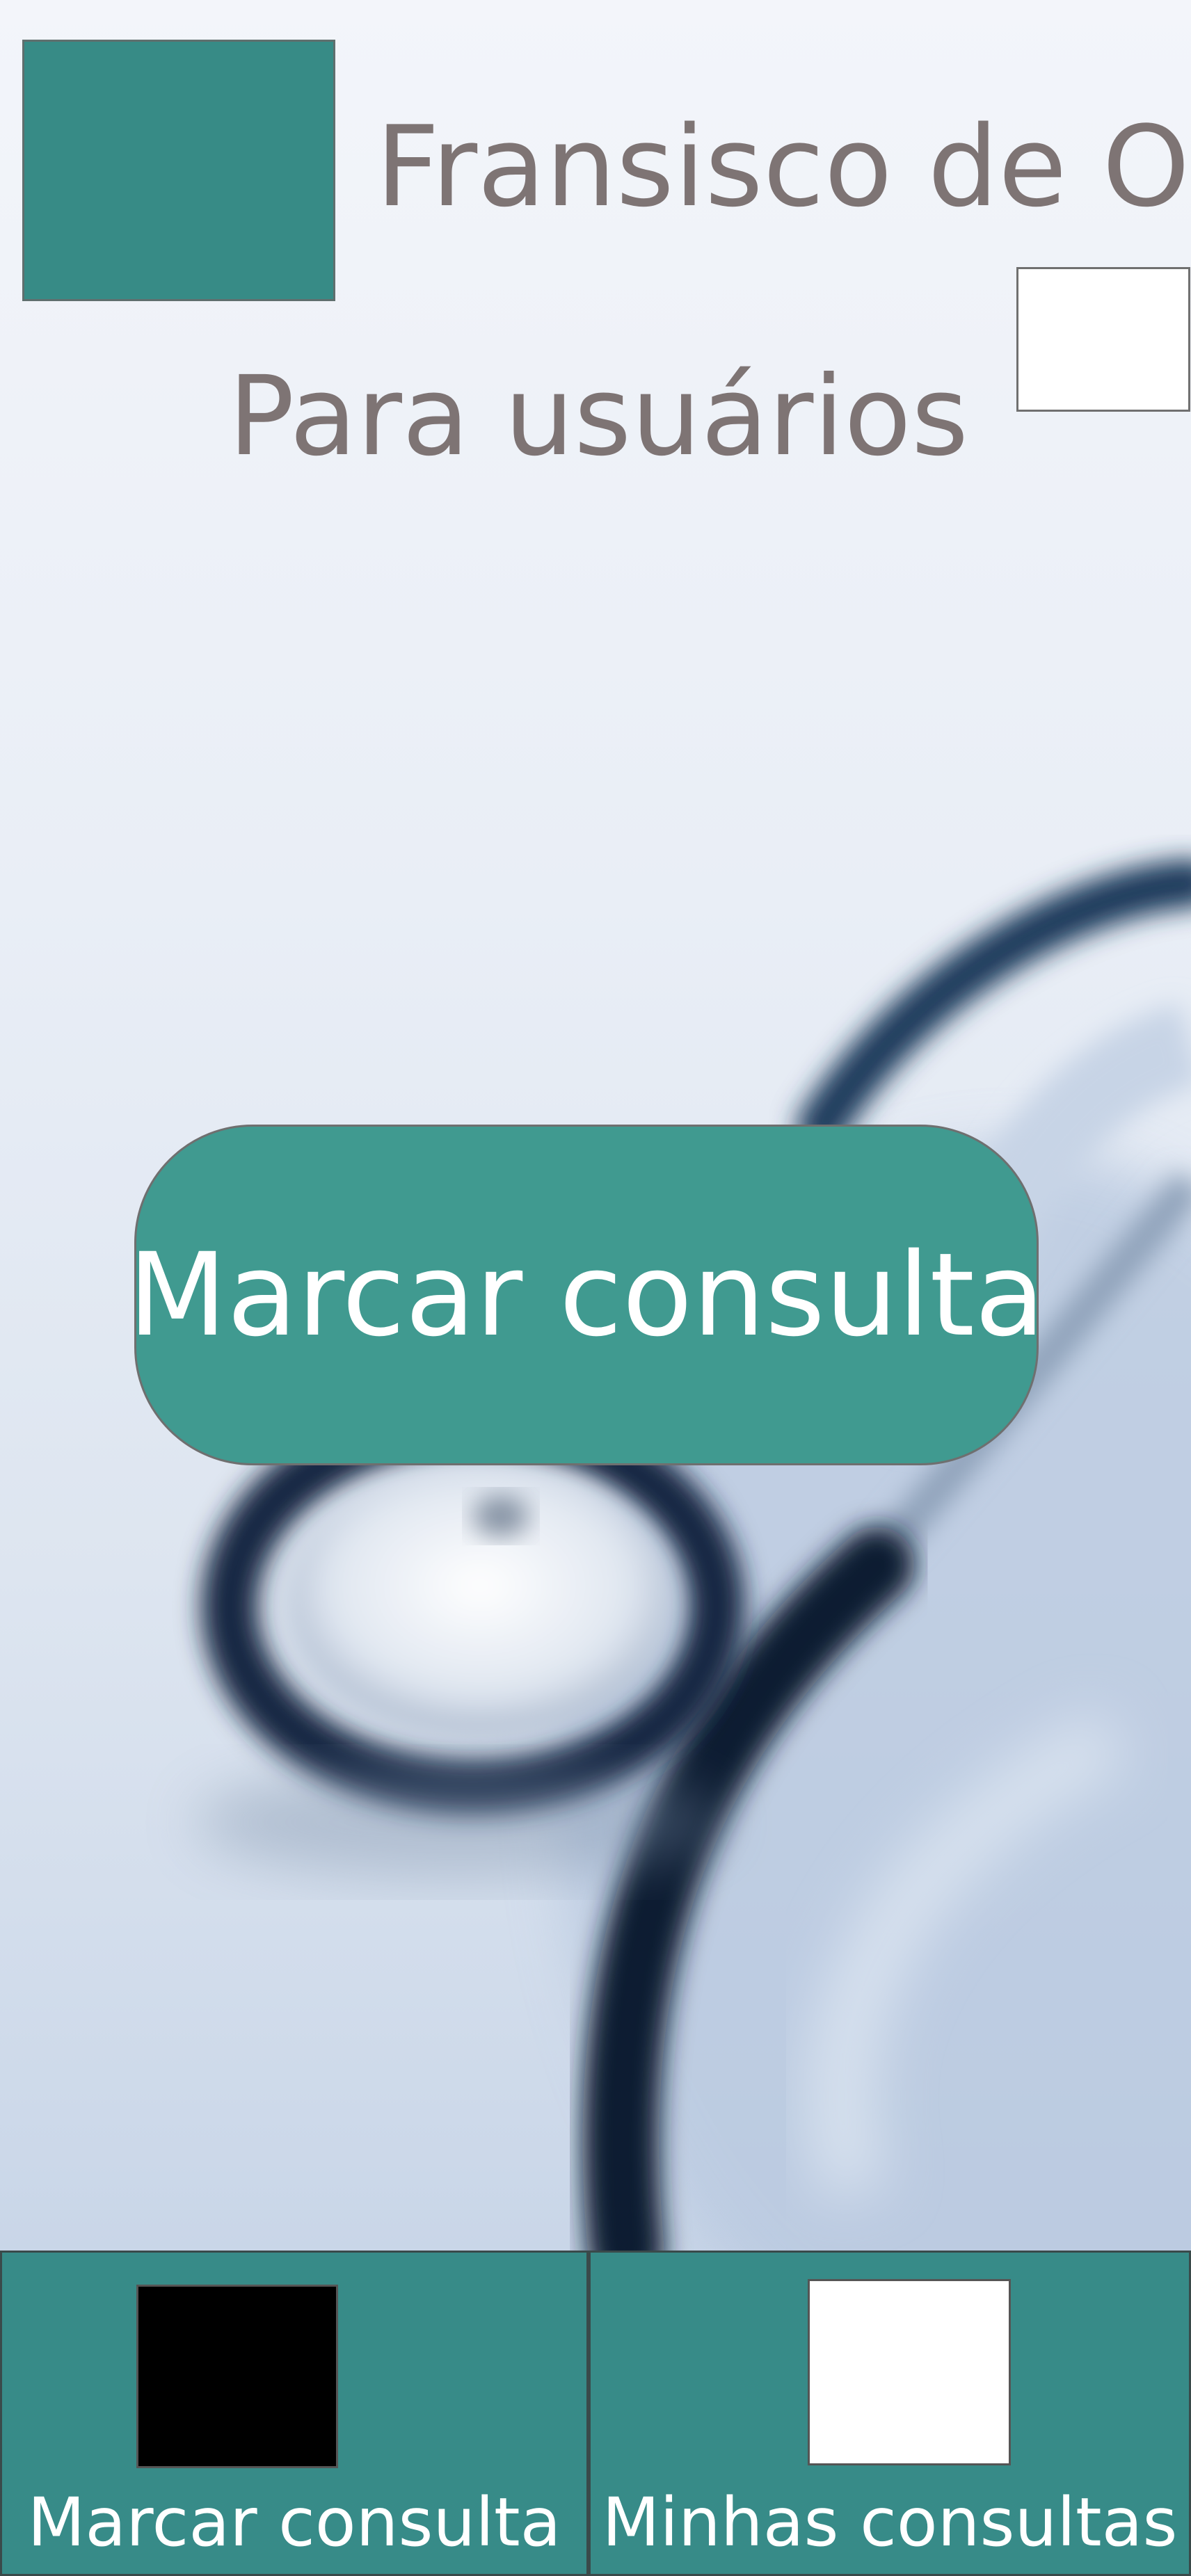 Image resolution: width=1191 pixels, height=2576 pixels. I want to click on nav-item-my-appointments: Minhas consultas, so click(890, 2413).